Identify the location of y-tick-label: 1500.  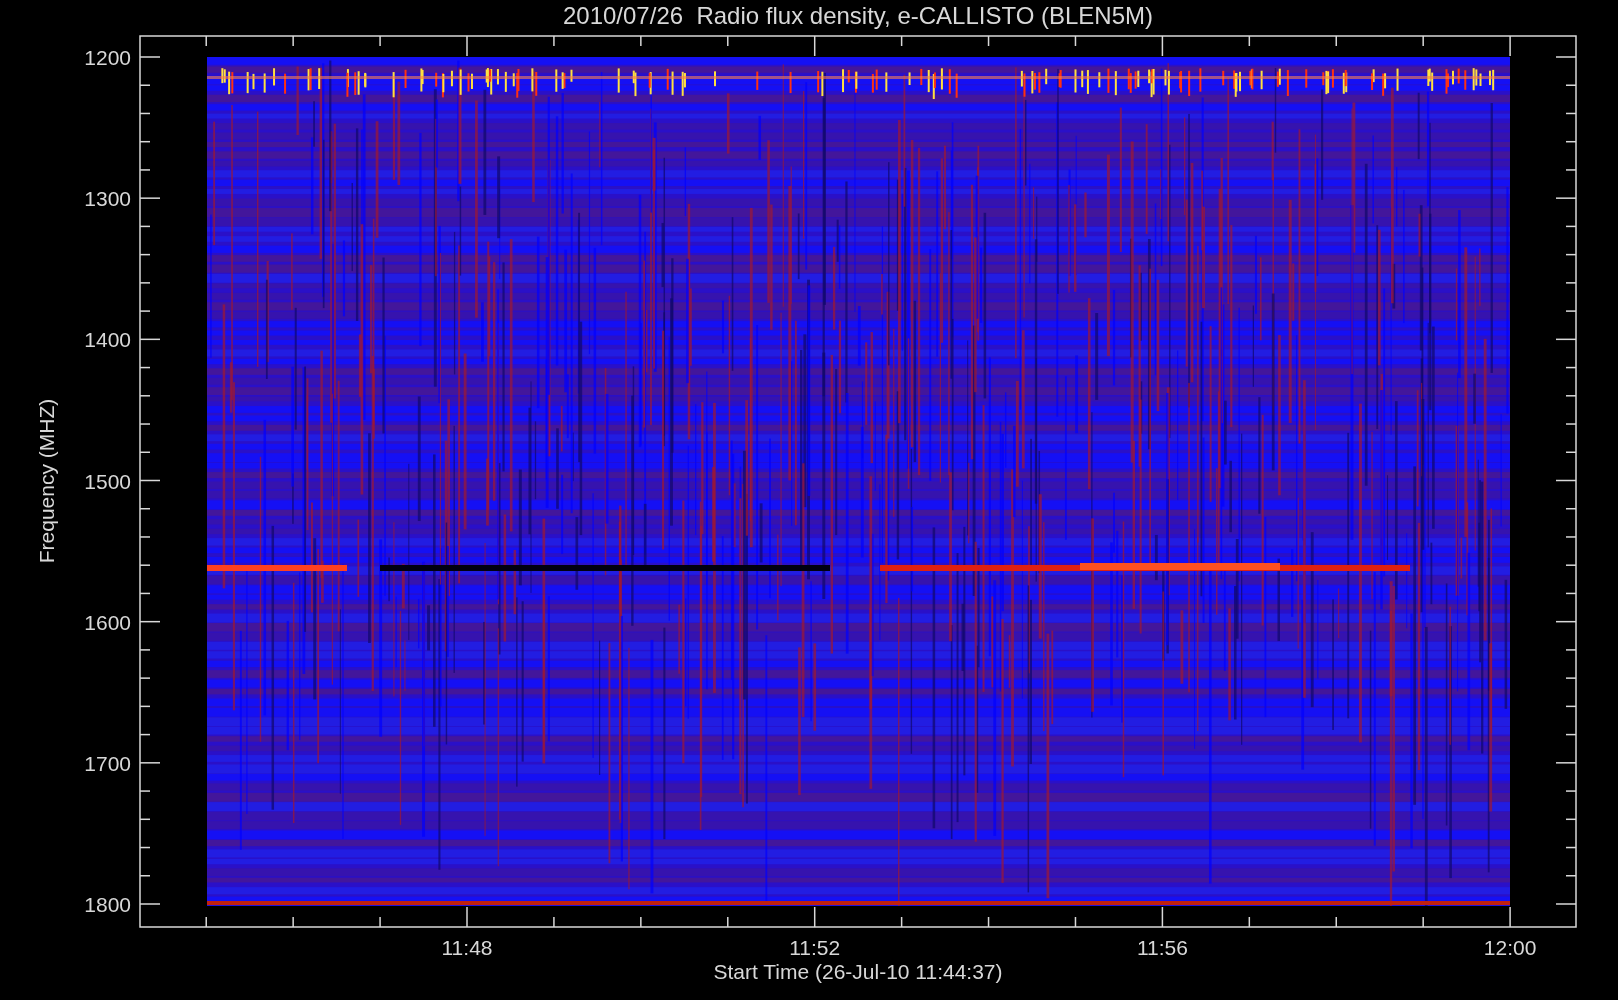
(107, 481).